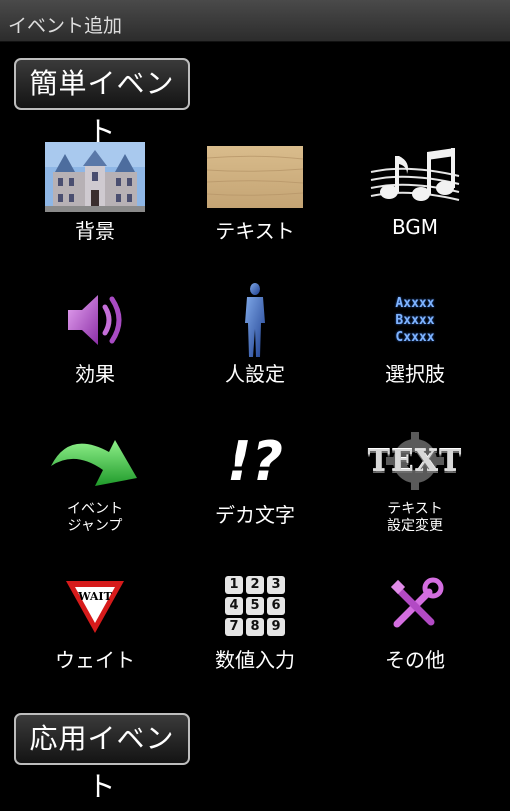 This screenshot has width=510, height=811. What do you see at coordinates (255, 515) in the screenshot?
I see `item-label: デカ文字` at bounding box center [255, 515].